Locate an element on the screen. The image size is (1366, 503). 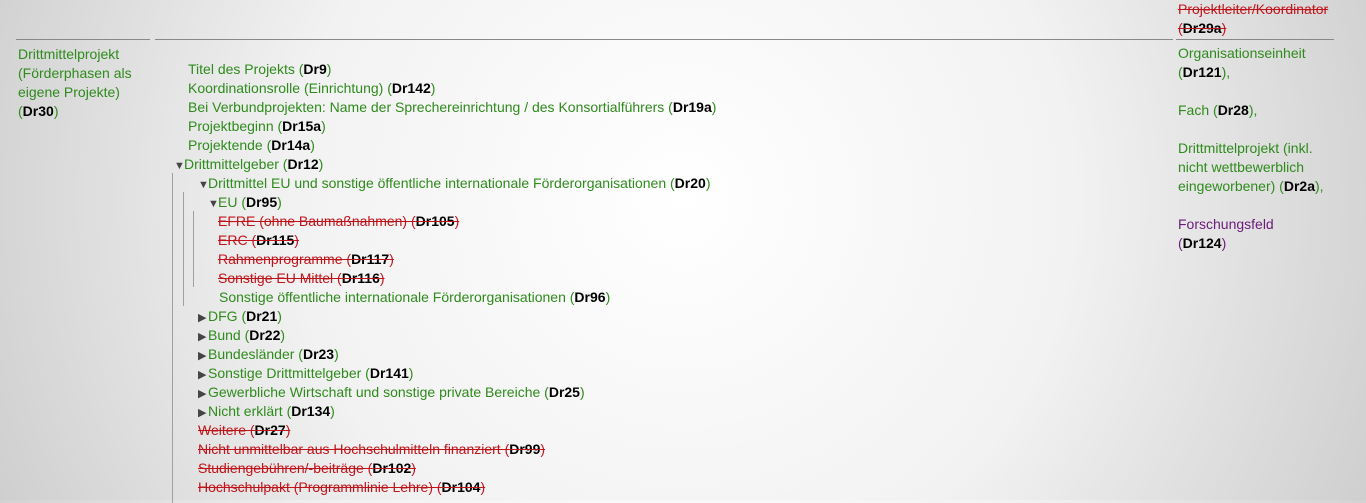
relation-label: Drittmittelprojekt (inkl. is located at coordinates (1245, 148).